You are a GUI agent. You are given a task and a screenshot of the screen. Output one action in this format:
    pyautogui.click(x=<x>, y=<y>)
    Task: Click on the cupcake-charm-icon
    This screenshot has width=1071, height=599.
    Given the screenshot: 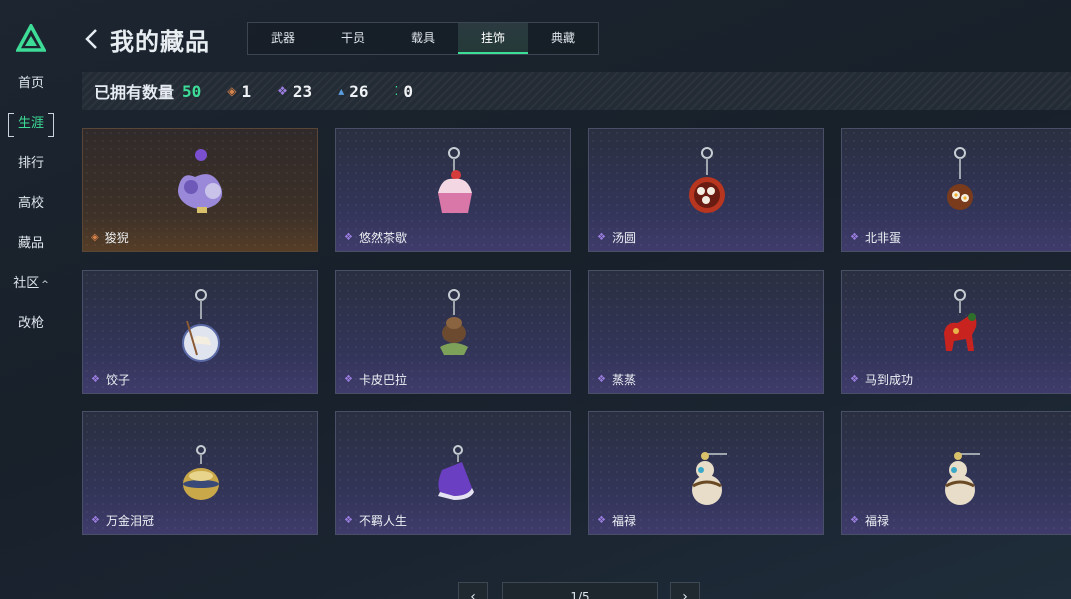 What is the action you would take?
    pyautogui.click(x=455, y=180)
    